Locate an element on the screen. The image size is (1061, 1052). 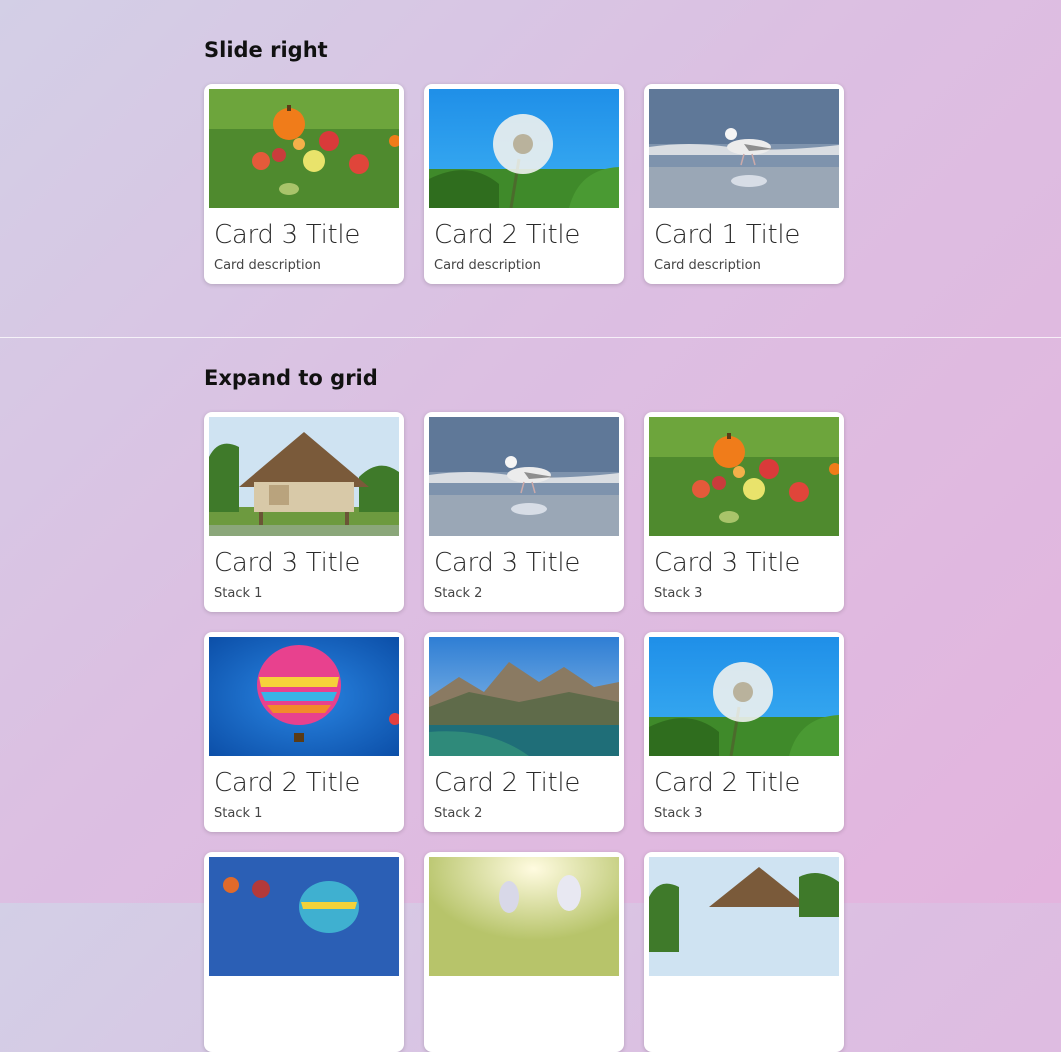
mountains-image is located at coordinates (524, 696).